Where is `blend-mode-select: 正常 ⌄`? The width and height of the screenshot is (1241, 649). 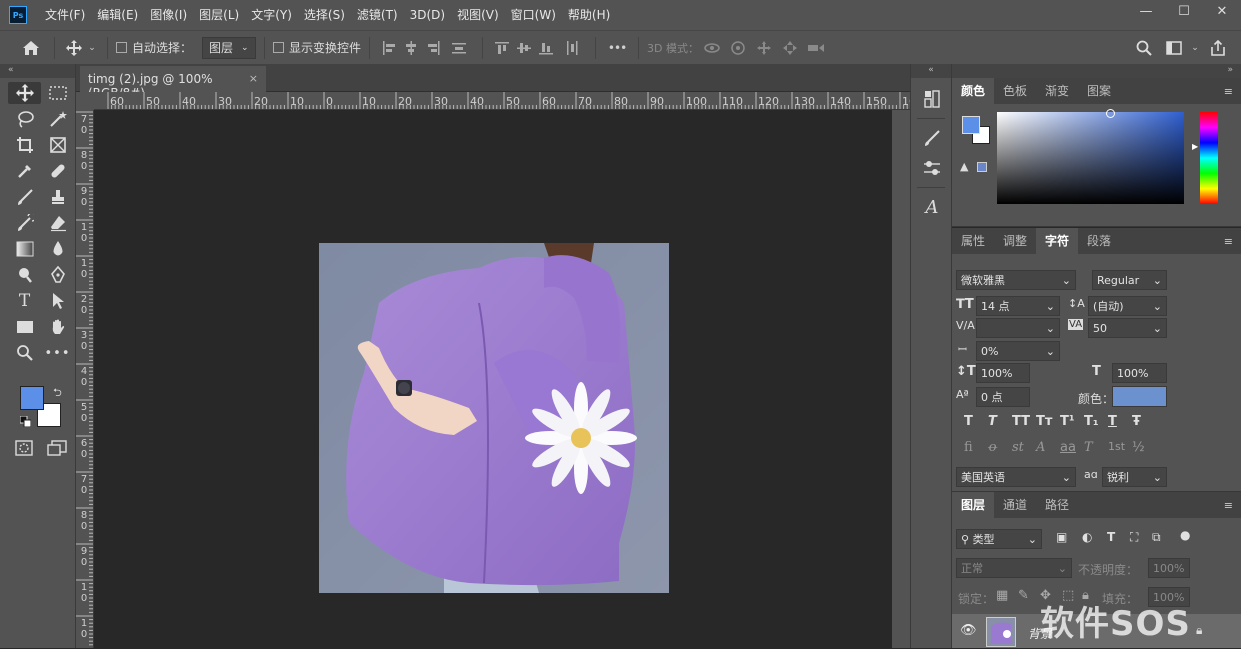
blend-mode-select: 正常 ⌄ is located at coordinates (1014, 568).